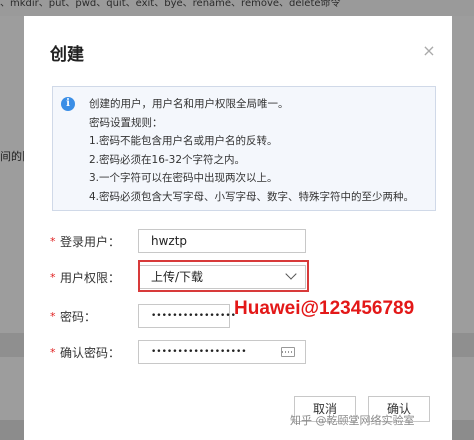 The height and width of the screenshot is (440, 474). What do you see at coordinates (288, 352) in the screenshot?
I see `keyboard-icon` at bounding box center [288, 352].